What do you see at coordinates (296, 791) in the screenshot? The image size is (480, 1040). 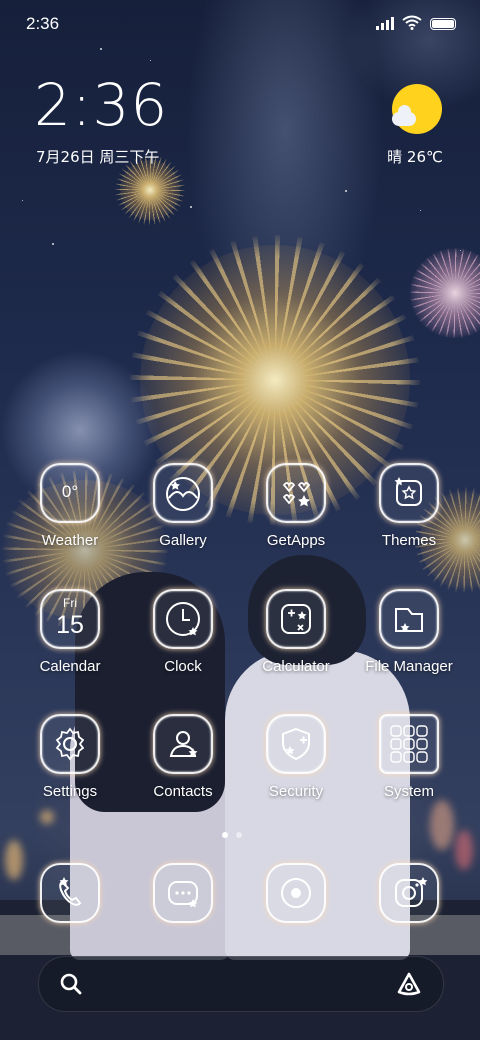 I see `app-label: Security` at bounding box center [296, 791].